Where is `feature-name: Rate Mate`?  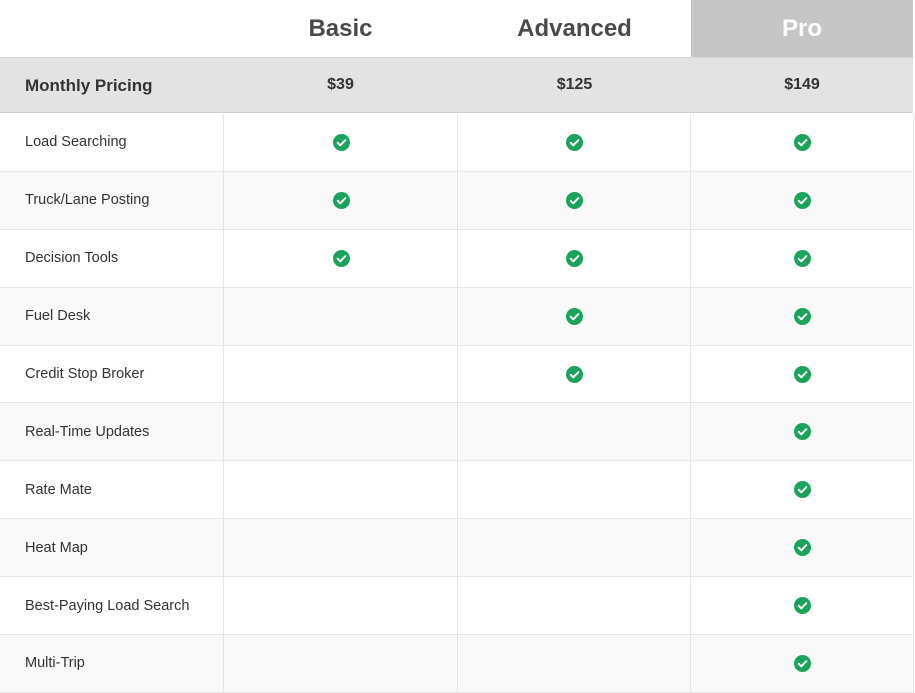 feature-name: Rate Mate is located at coordinates (58, 489).